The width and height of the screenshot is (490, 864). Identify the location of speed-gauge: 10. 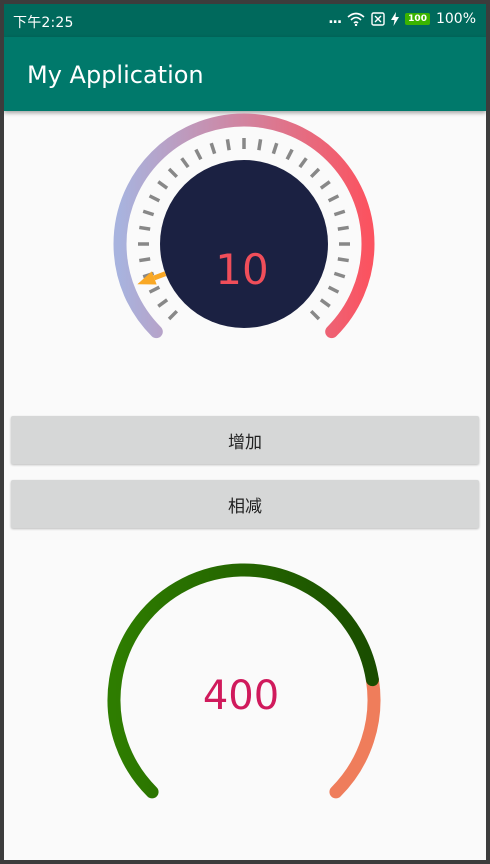
(244, 226).